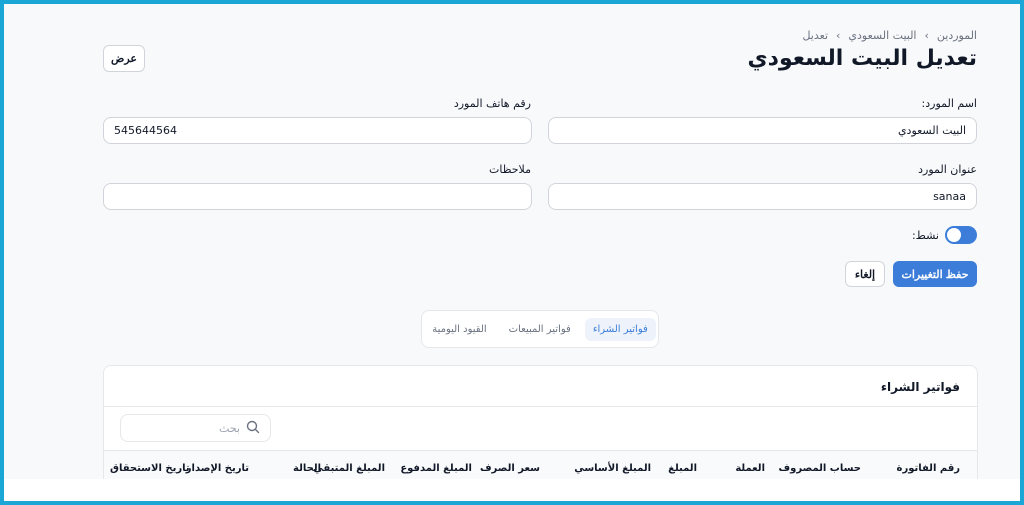 The image size is (1024, 505). I want to click on notes-label: ملاحظات, so click(510, 169).